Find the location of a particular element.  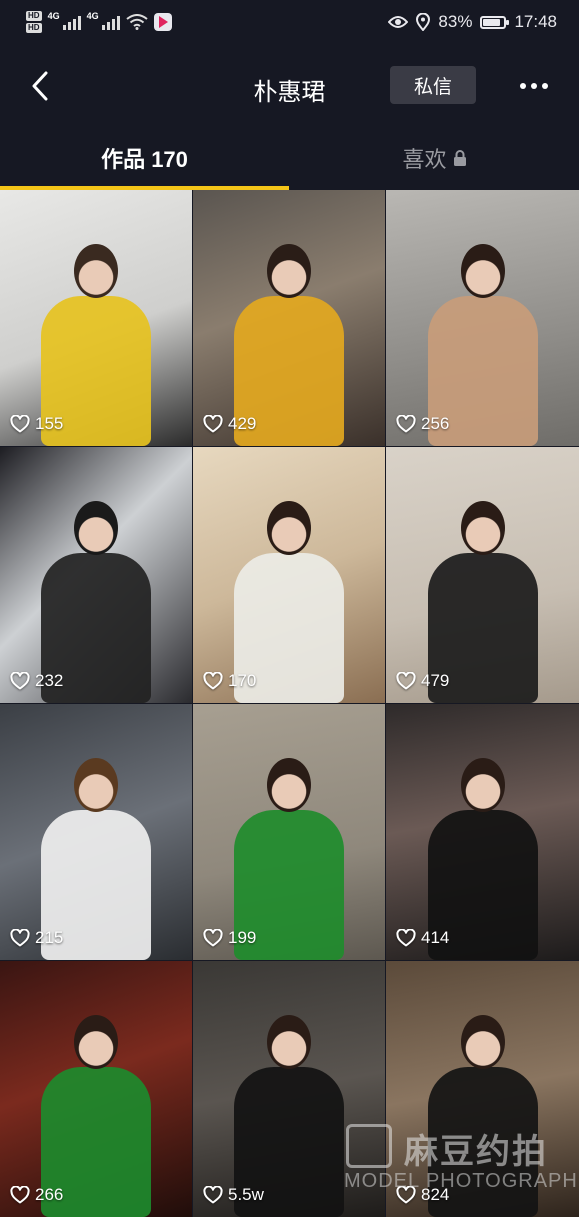

like-count: 479 is located at coordinates (422, 681).